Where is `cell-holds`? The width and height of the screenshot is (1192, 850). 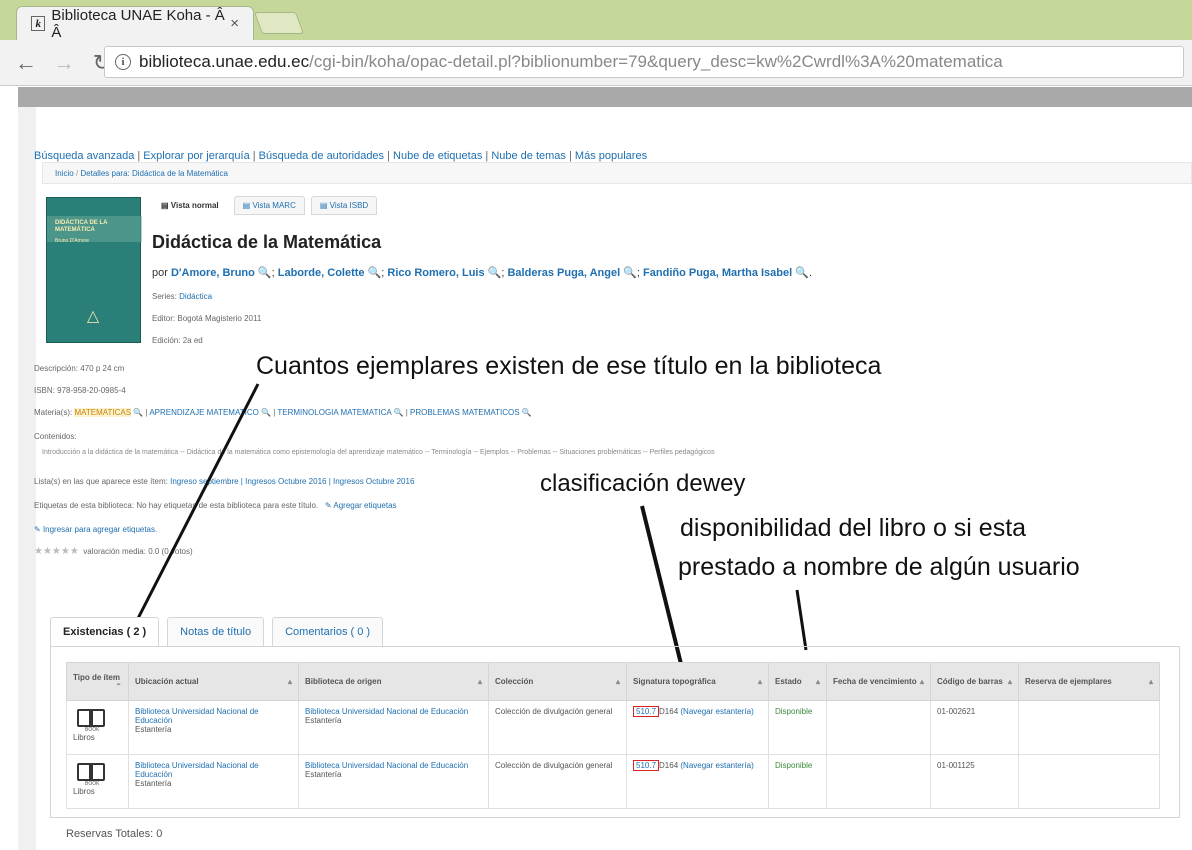
cell-holds is located at coordinates (1089, 727).